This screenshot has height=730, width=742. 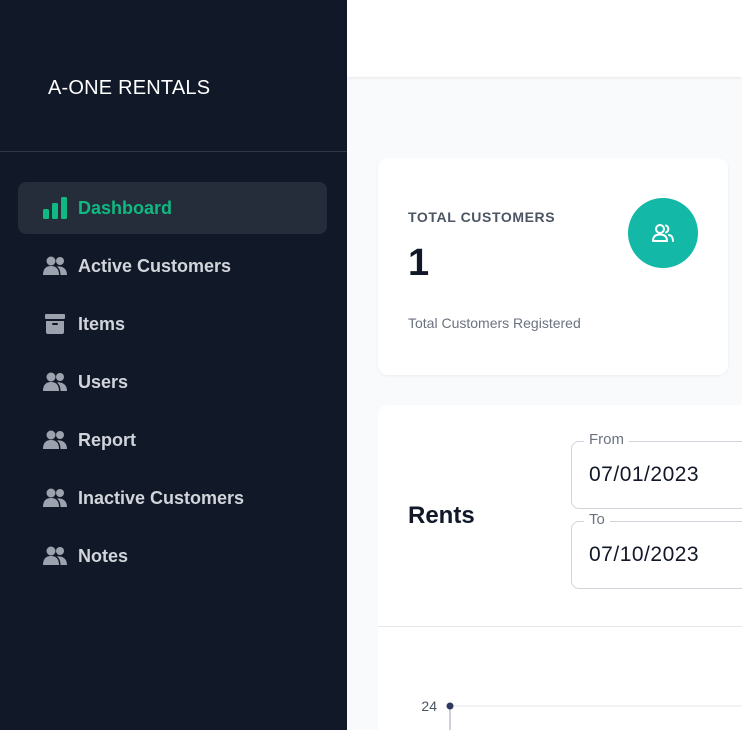 What do you see at coordinates (429, 706) in the screenshot?
I see `chart-y-tick-label: 24` at bounding box center [429, 706].